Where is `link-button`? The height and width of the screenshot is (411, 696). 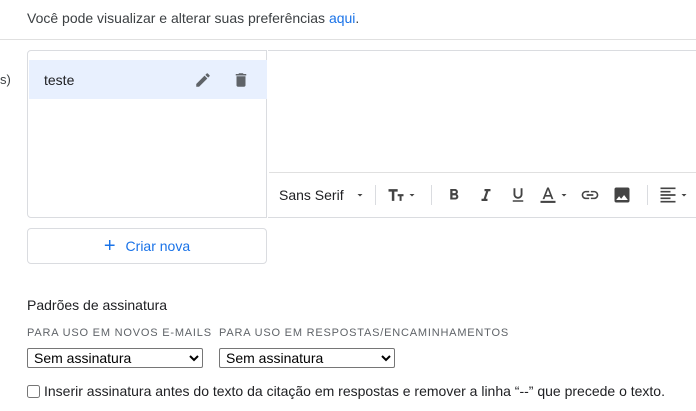 link-button is located at coordinates (590, 195).